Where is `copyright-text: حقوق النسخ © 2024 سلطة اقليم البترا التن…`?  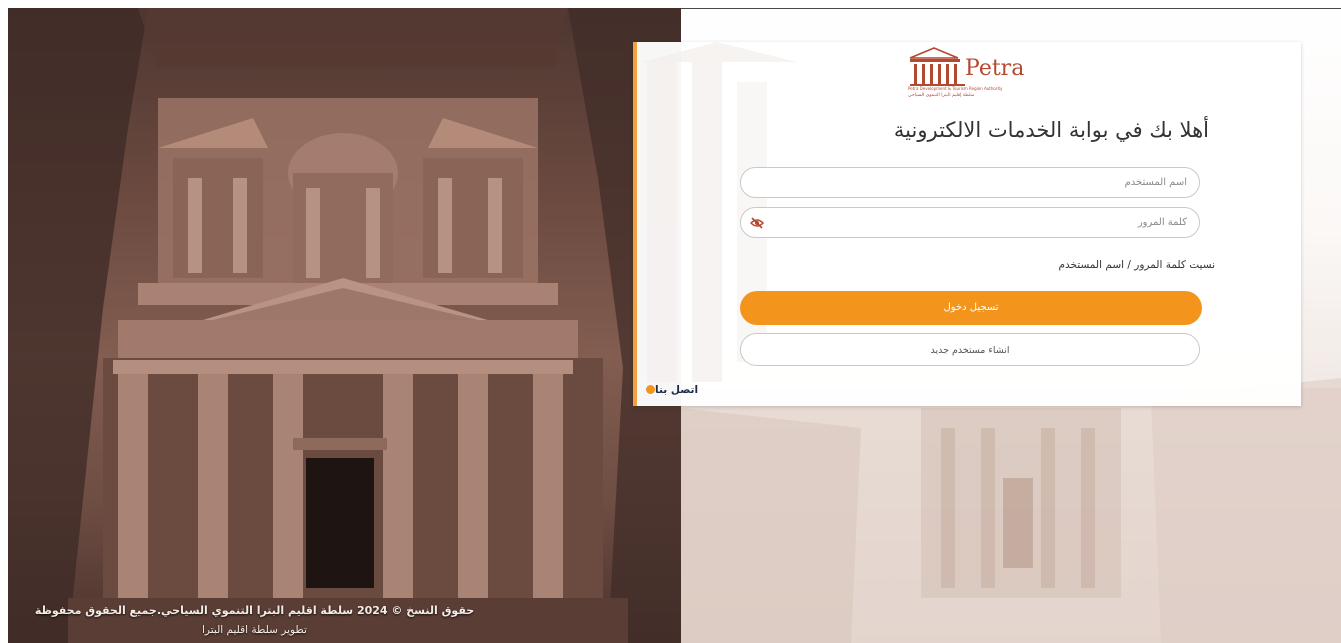 copyright-text: حقوق النسخ © 2024 سلطة اقليم البترا التن… is located at coordinates (254, 610).